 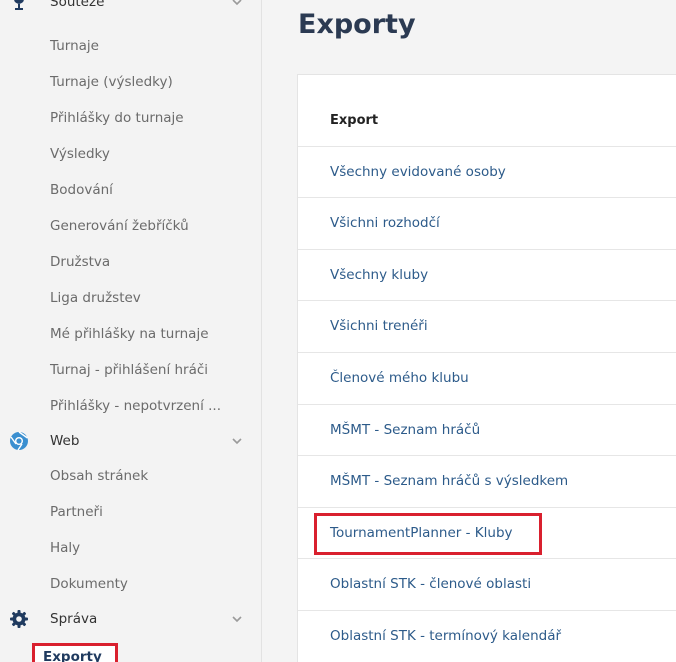 What do you see at coordinates (65, 441) in the screenshot?
I see `sidebar-section-label: Web` at bounding box center [65, 441].